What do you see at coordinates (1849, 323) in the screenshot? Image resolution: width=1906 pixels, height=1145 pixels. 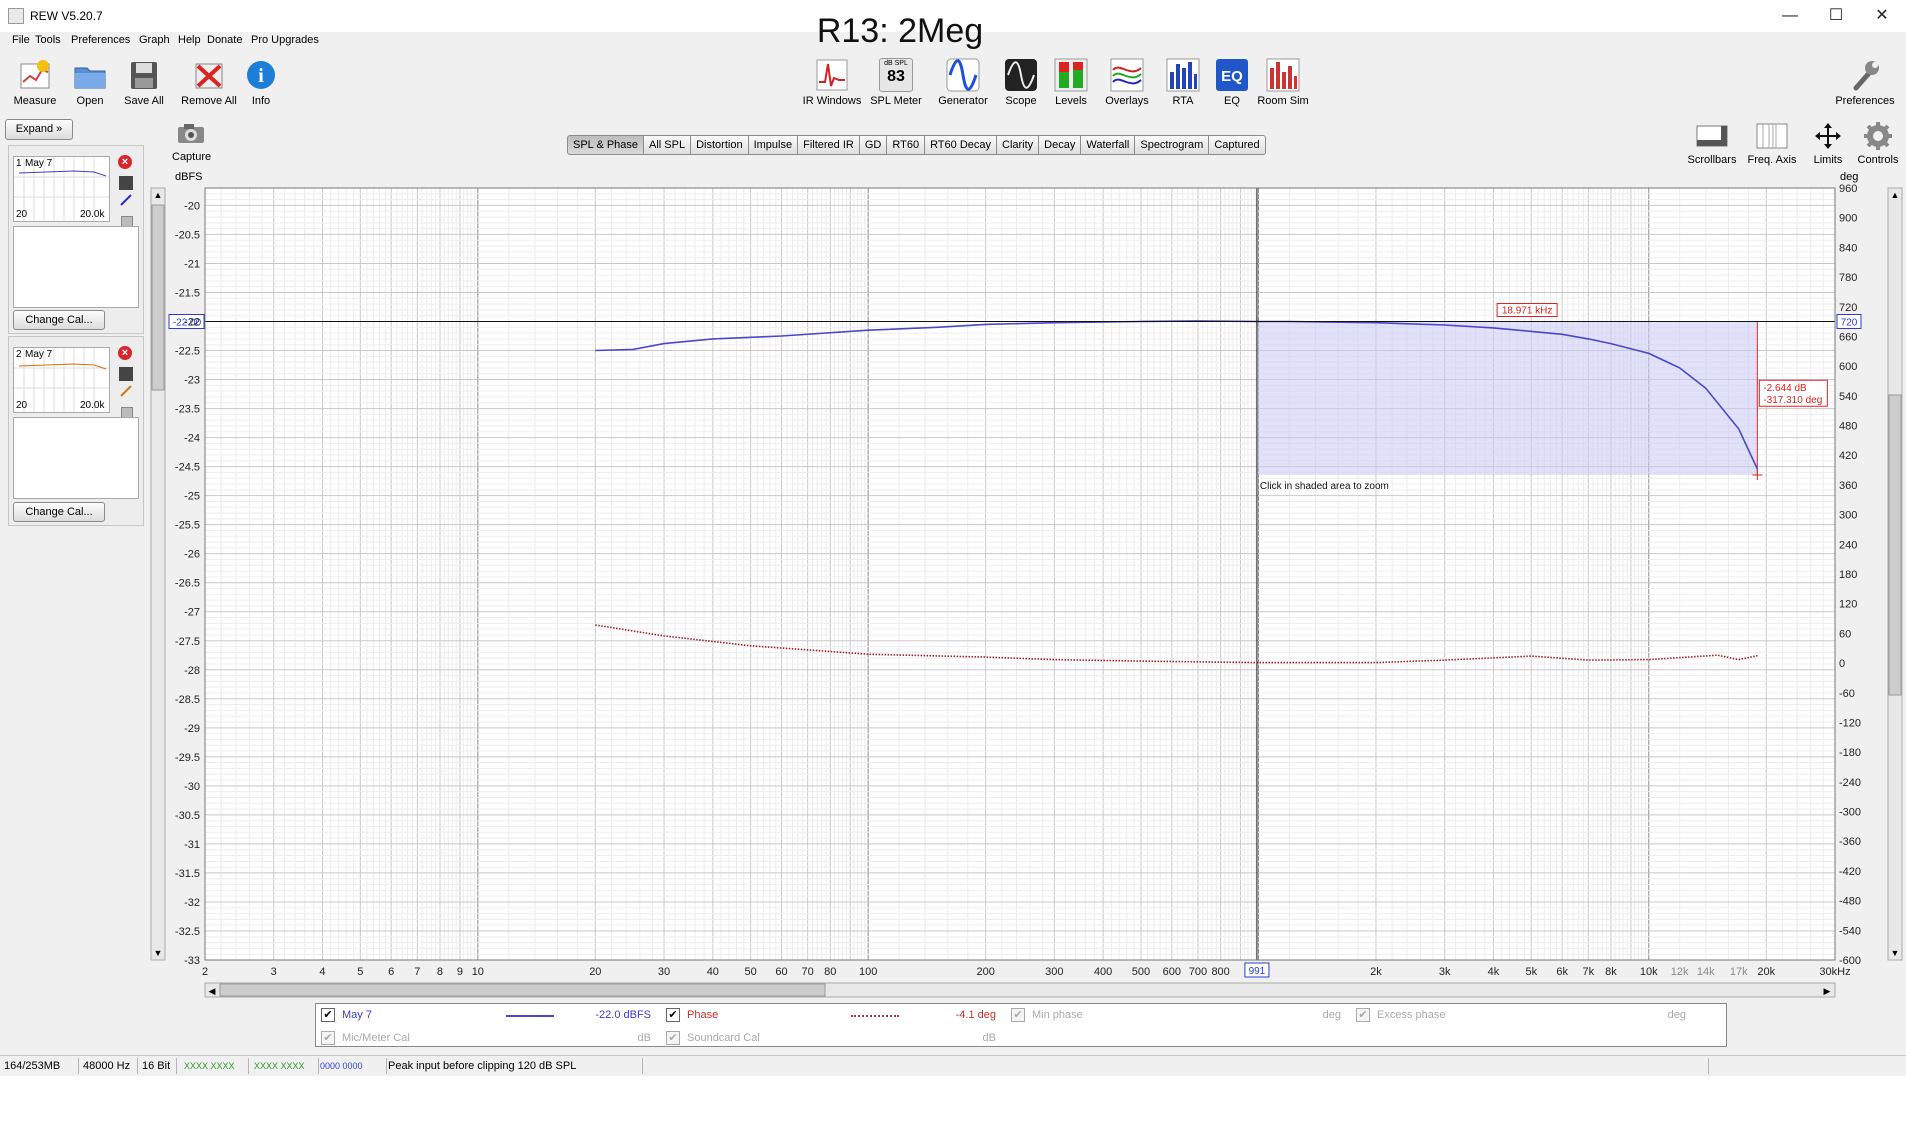 I see `cursor-y2-readout: 720` at bounding box center [1849, 323].